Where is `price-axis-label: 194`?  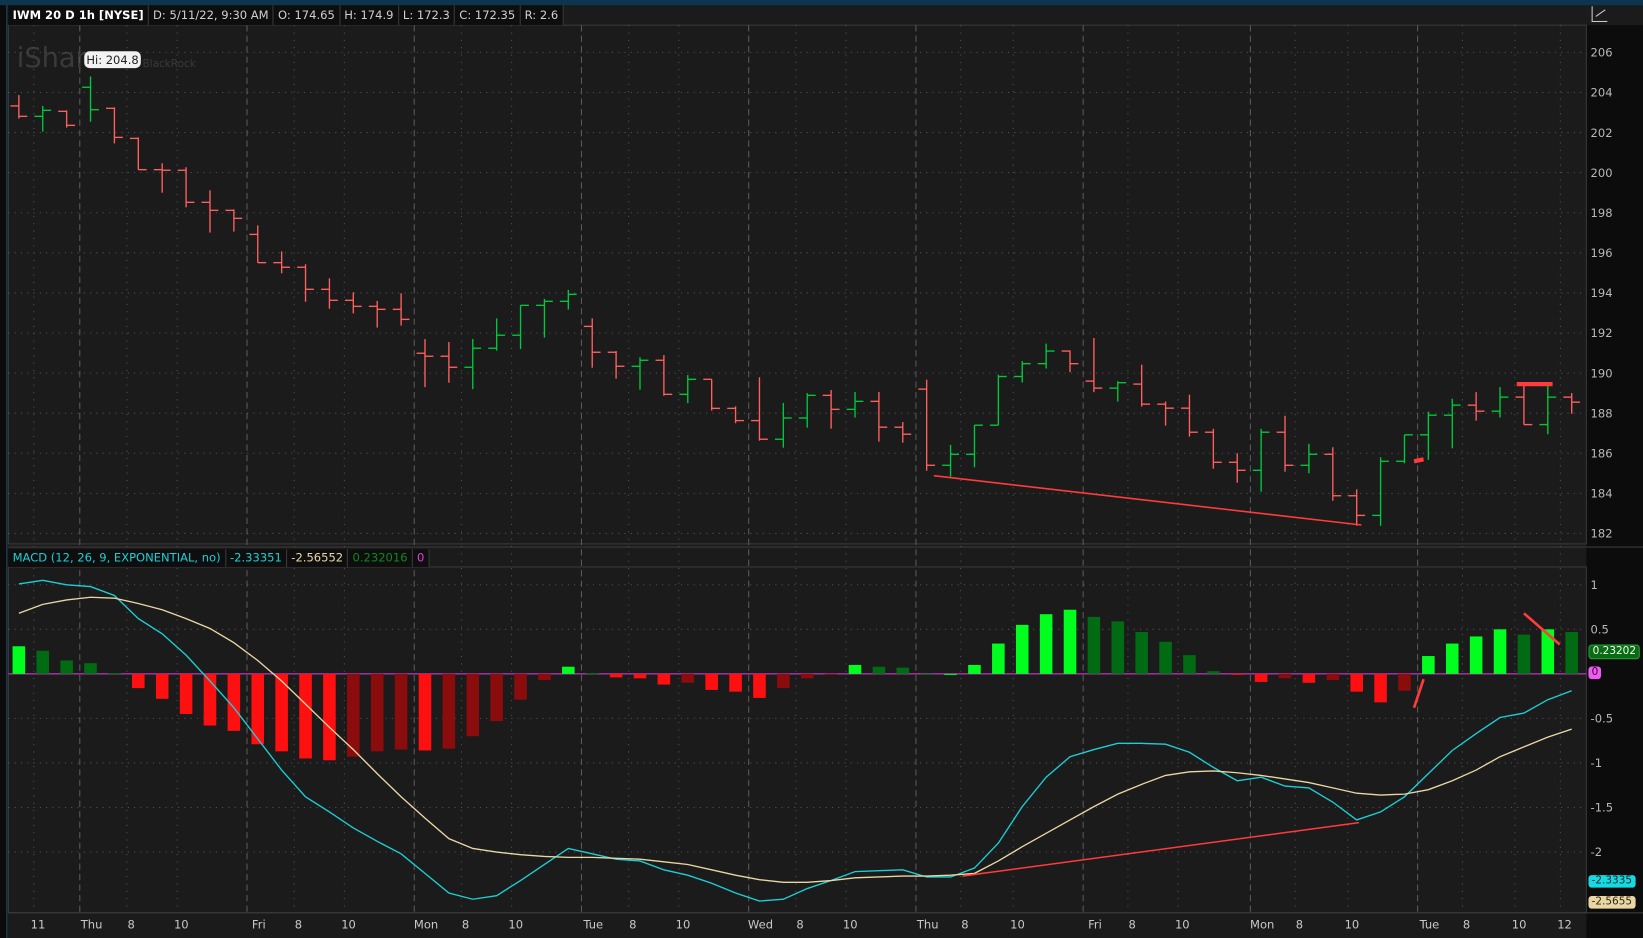
price-axis-label: 194 is located at coordinates (1602, 293).